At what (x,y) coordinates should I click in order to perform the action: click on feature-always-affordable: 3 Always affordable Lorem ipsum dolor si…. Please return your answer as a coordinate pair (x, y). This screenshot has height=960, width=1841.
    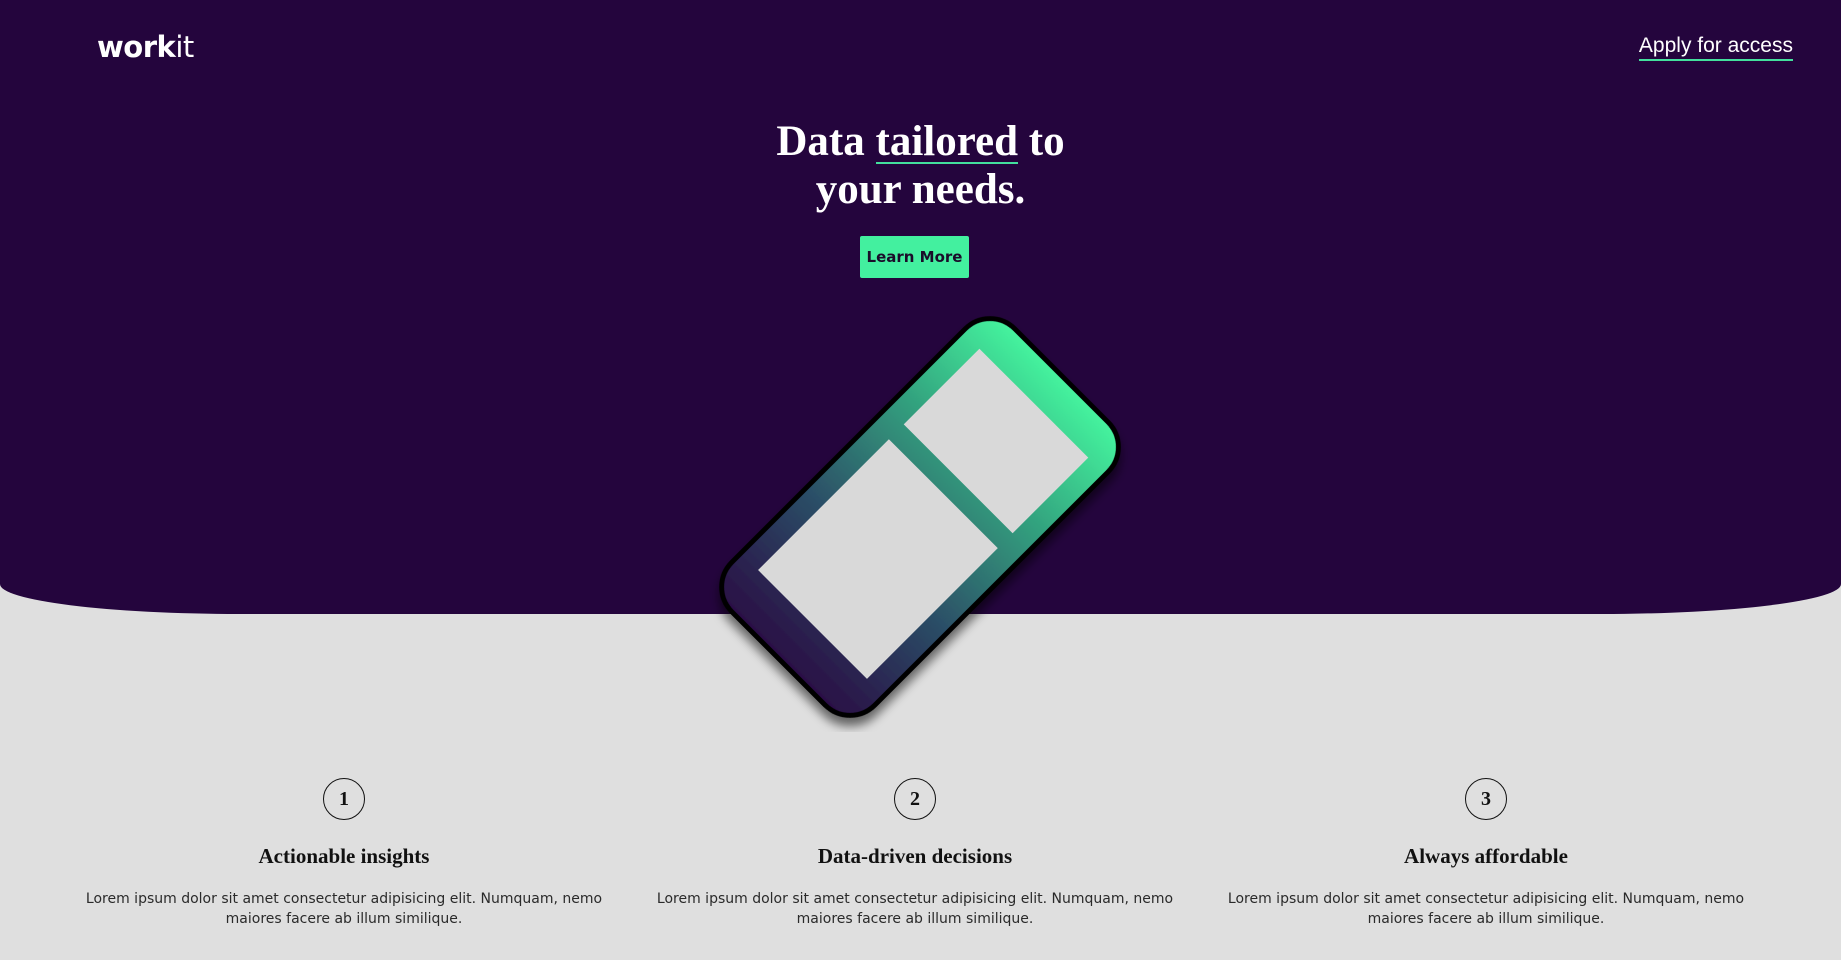
    Looking at the image, I should click on (1486, 853).